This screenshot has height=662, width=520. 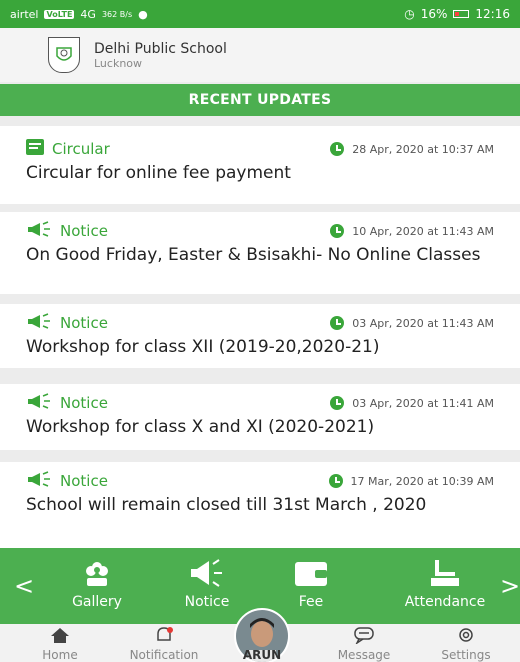 I want to click on quick-link-attendance: Attendance, so click(x=445, y=584).